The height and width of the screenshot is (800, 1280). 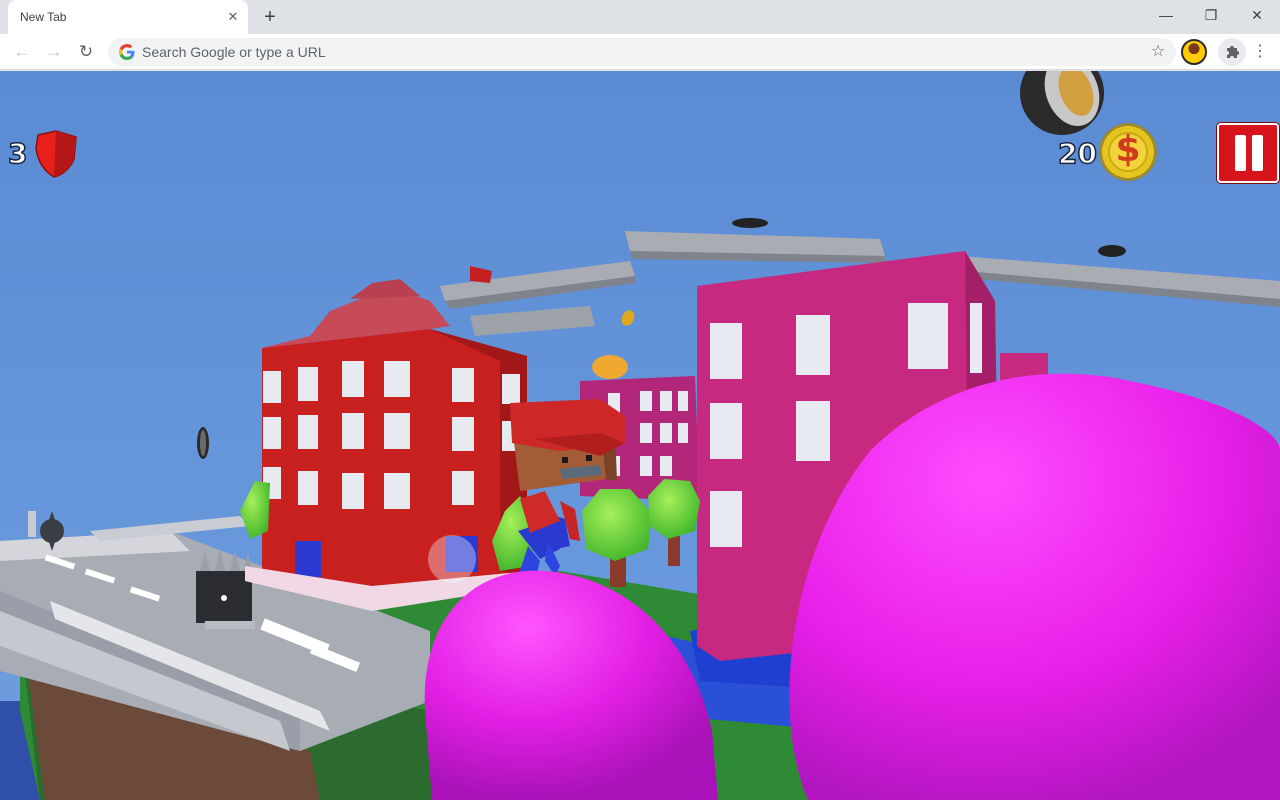 I want to click on forward-icon: →, so click(x=54, y=52).